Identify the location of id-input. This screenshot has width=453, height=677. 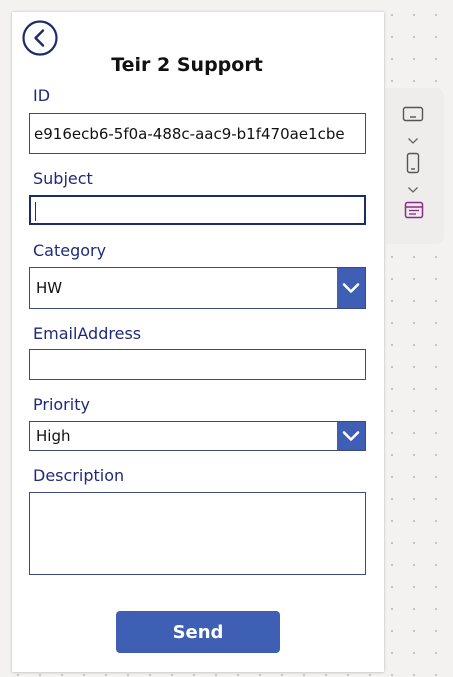
(197, 133).